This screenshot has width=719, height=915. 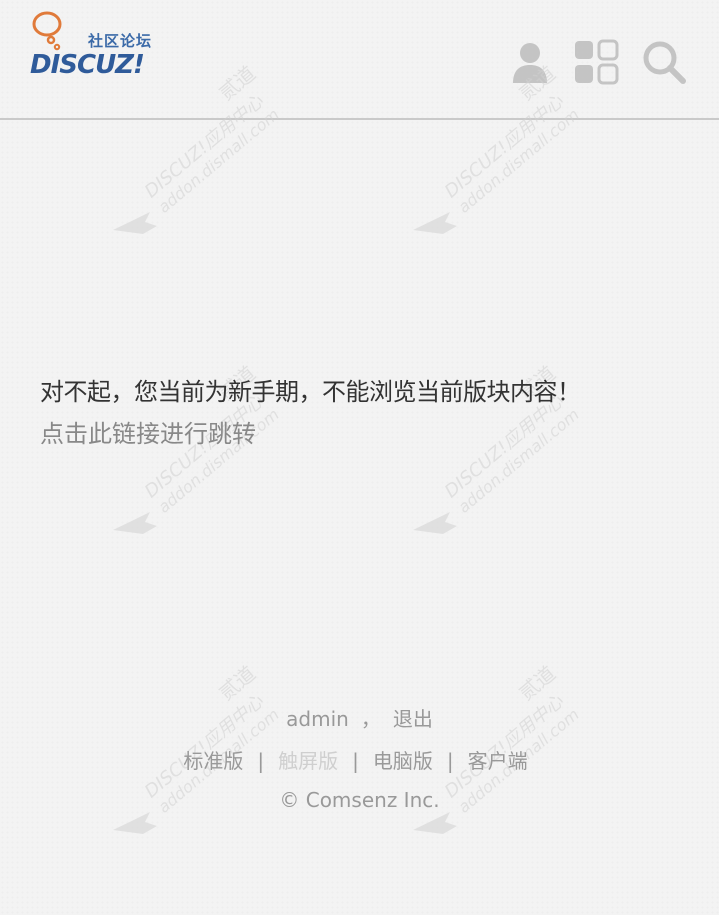 I want to click on copyright-text: © Comsenz Inc., so click(x=359, y=800).